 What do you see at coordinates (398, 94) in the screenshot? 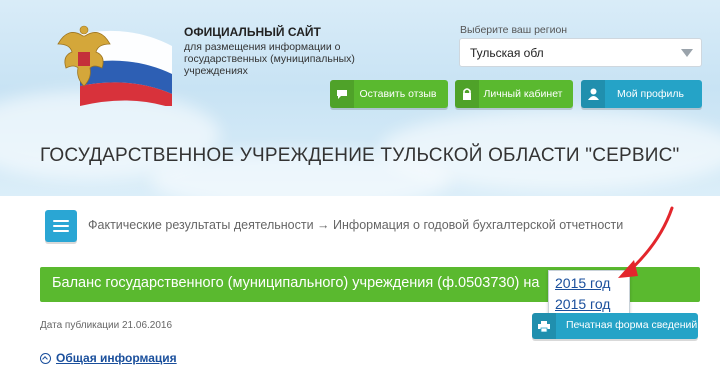
I see `feedback-button-label: Оставить отзыв` at bounding box center [398, 94].